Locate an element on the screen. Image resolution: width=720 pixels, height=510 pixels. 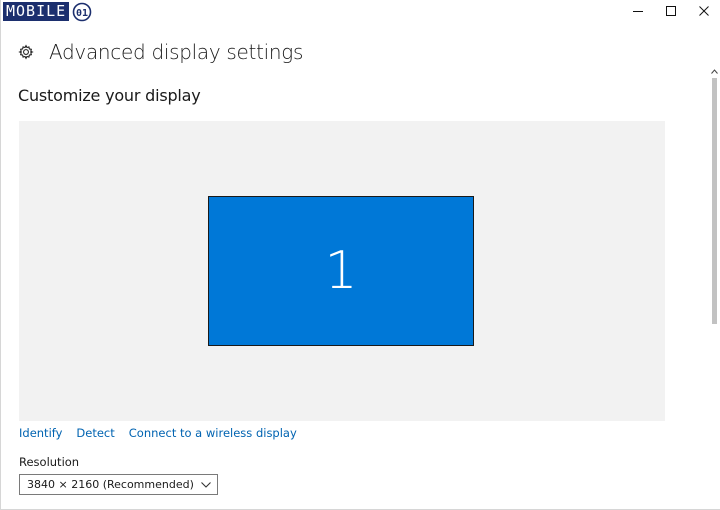
caption-buttons is located at coordinates (670, 11).